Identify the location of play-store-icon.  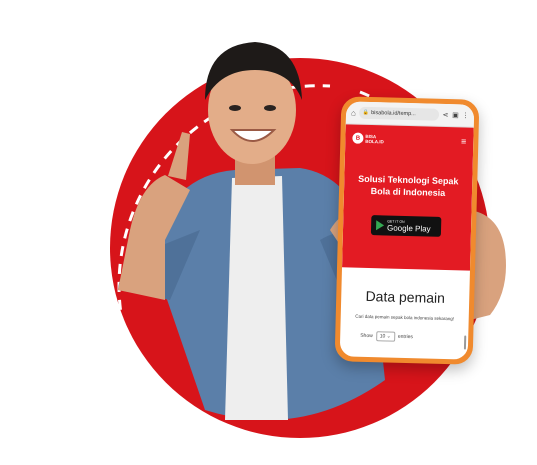
(380, 225).